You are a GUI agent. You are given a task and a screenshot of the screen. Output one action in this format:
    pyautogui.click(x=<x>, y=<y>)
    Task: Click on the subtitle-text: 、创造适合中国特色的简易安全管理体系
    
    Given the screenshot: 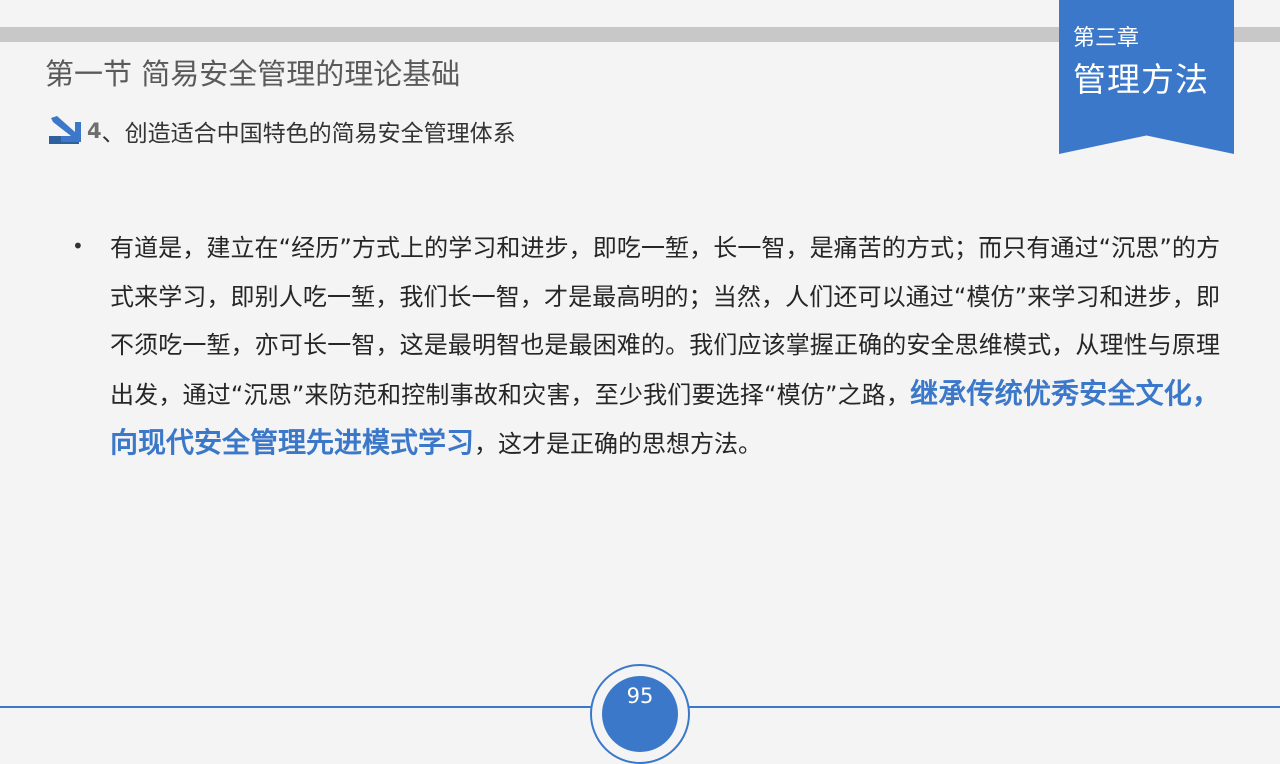 What is the action you would take?
    pyautogui.click(x=308, y=134)
    